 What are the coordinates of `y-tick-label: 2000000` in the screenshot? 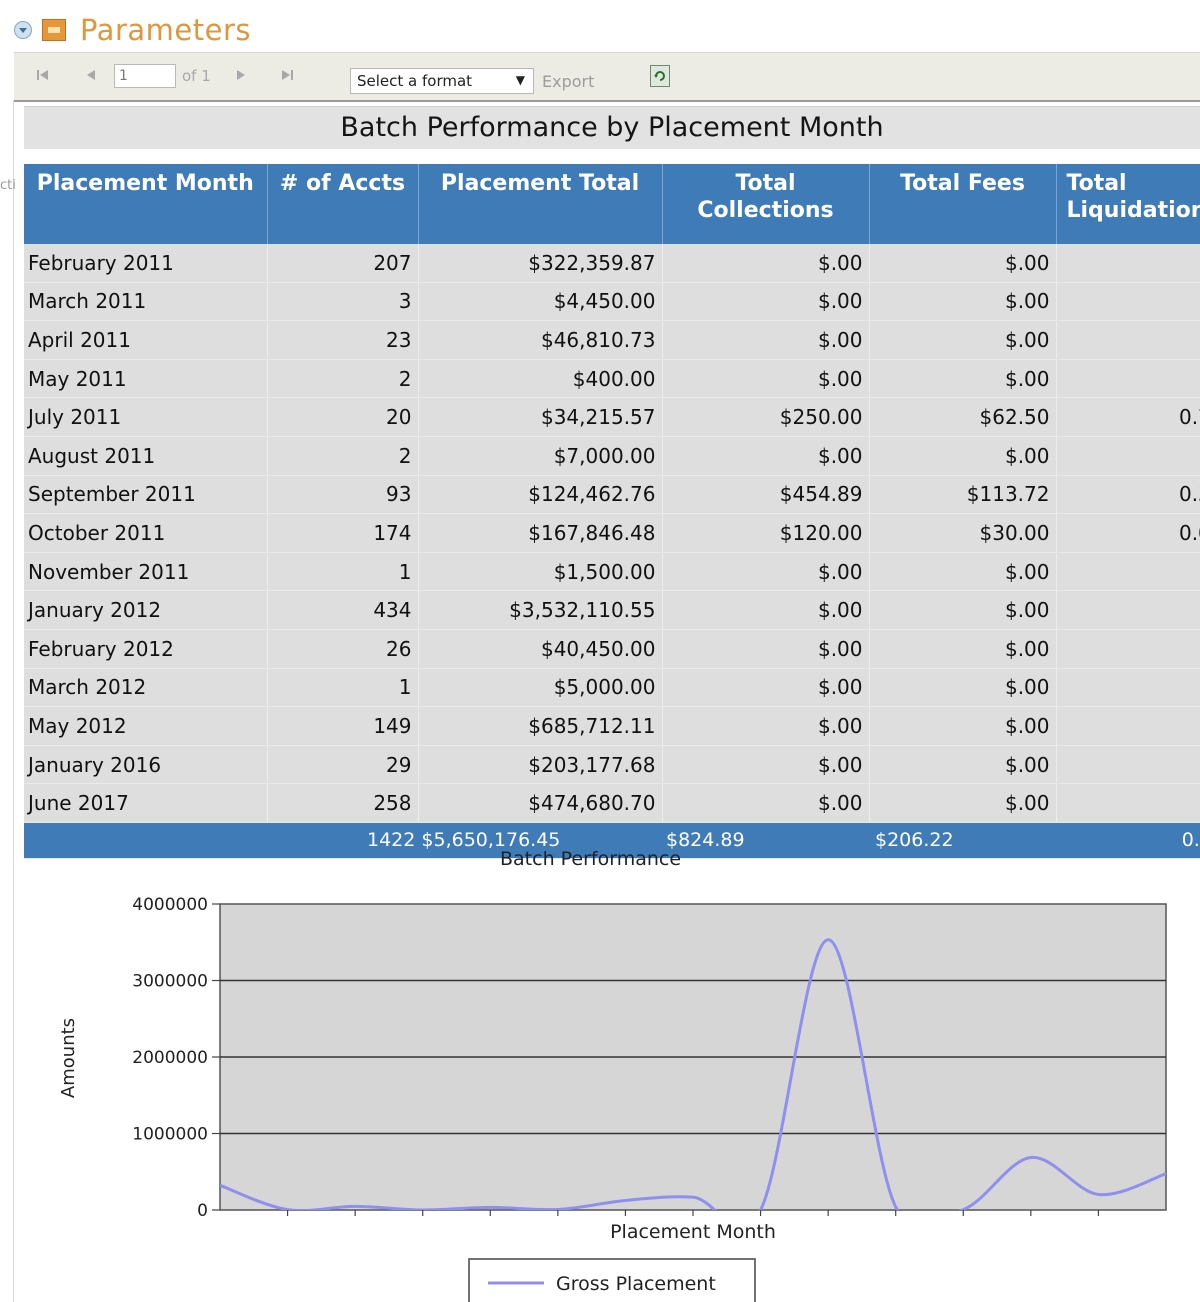 It's located at (170, 1058).